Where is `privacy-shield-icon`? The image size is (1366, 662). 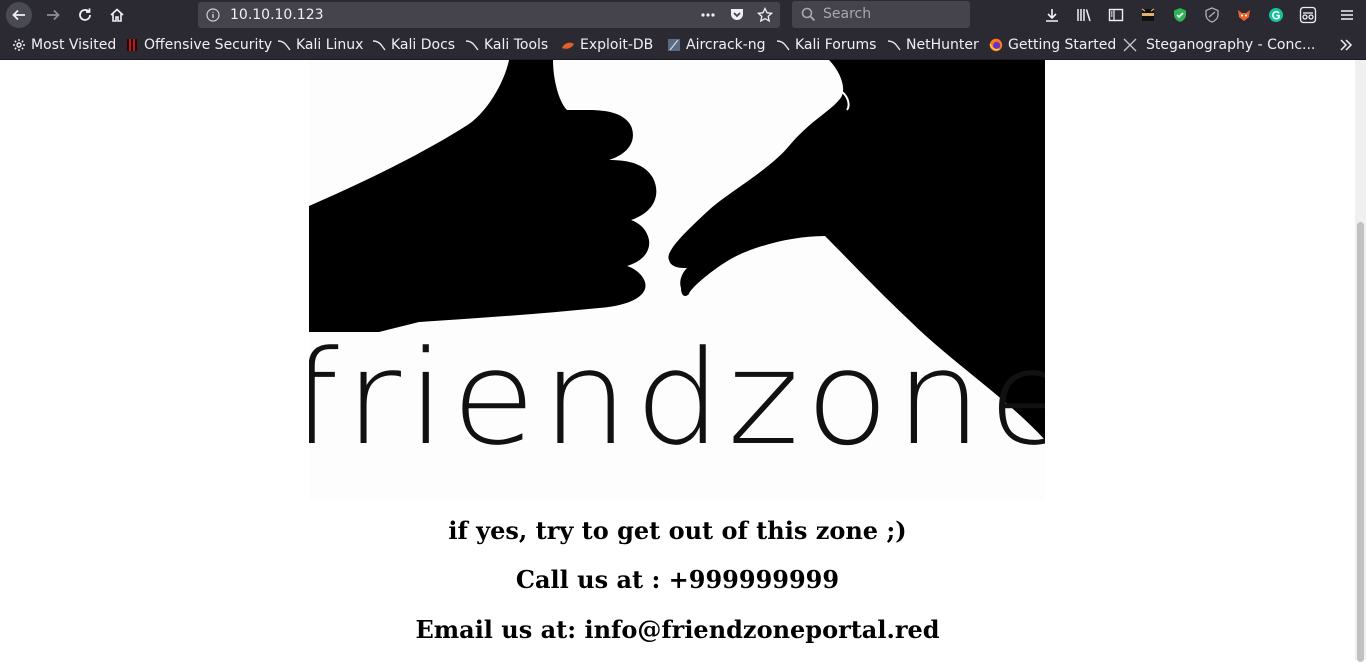
privacy-shield-icon is located at coordinates (1212, 15).